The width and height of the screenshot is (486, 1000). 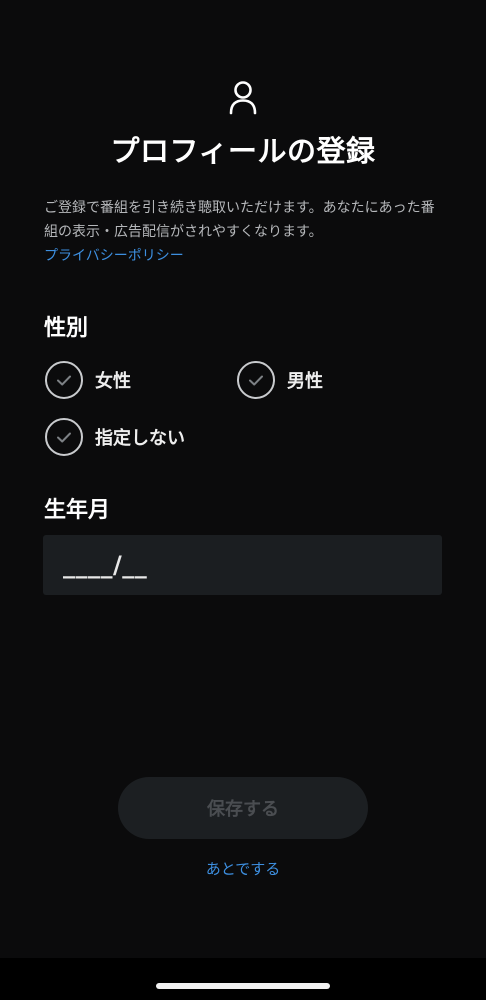 I want to click on home-indicator, so click(x=243, y=986).